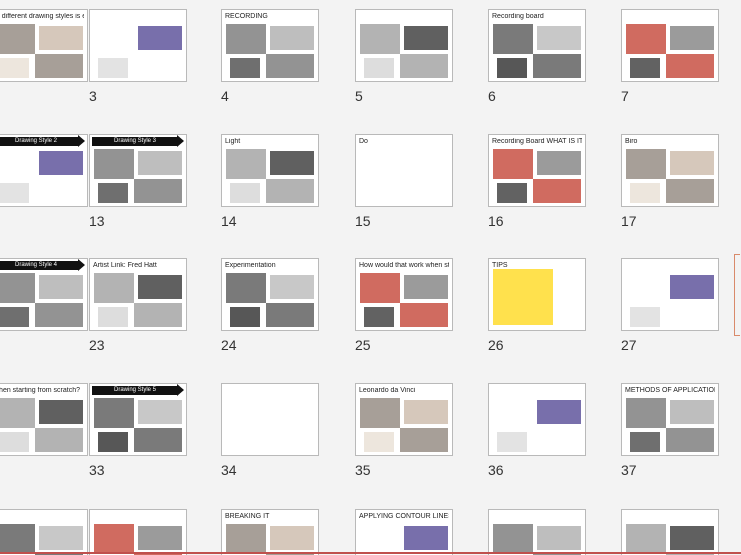  What do you see at coordinates (135, 141) in the screenshot?
I see `slide-banner: Drawing Style 3` at bounding box center [135, 141].